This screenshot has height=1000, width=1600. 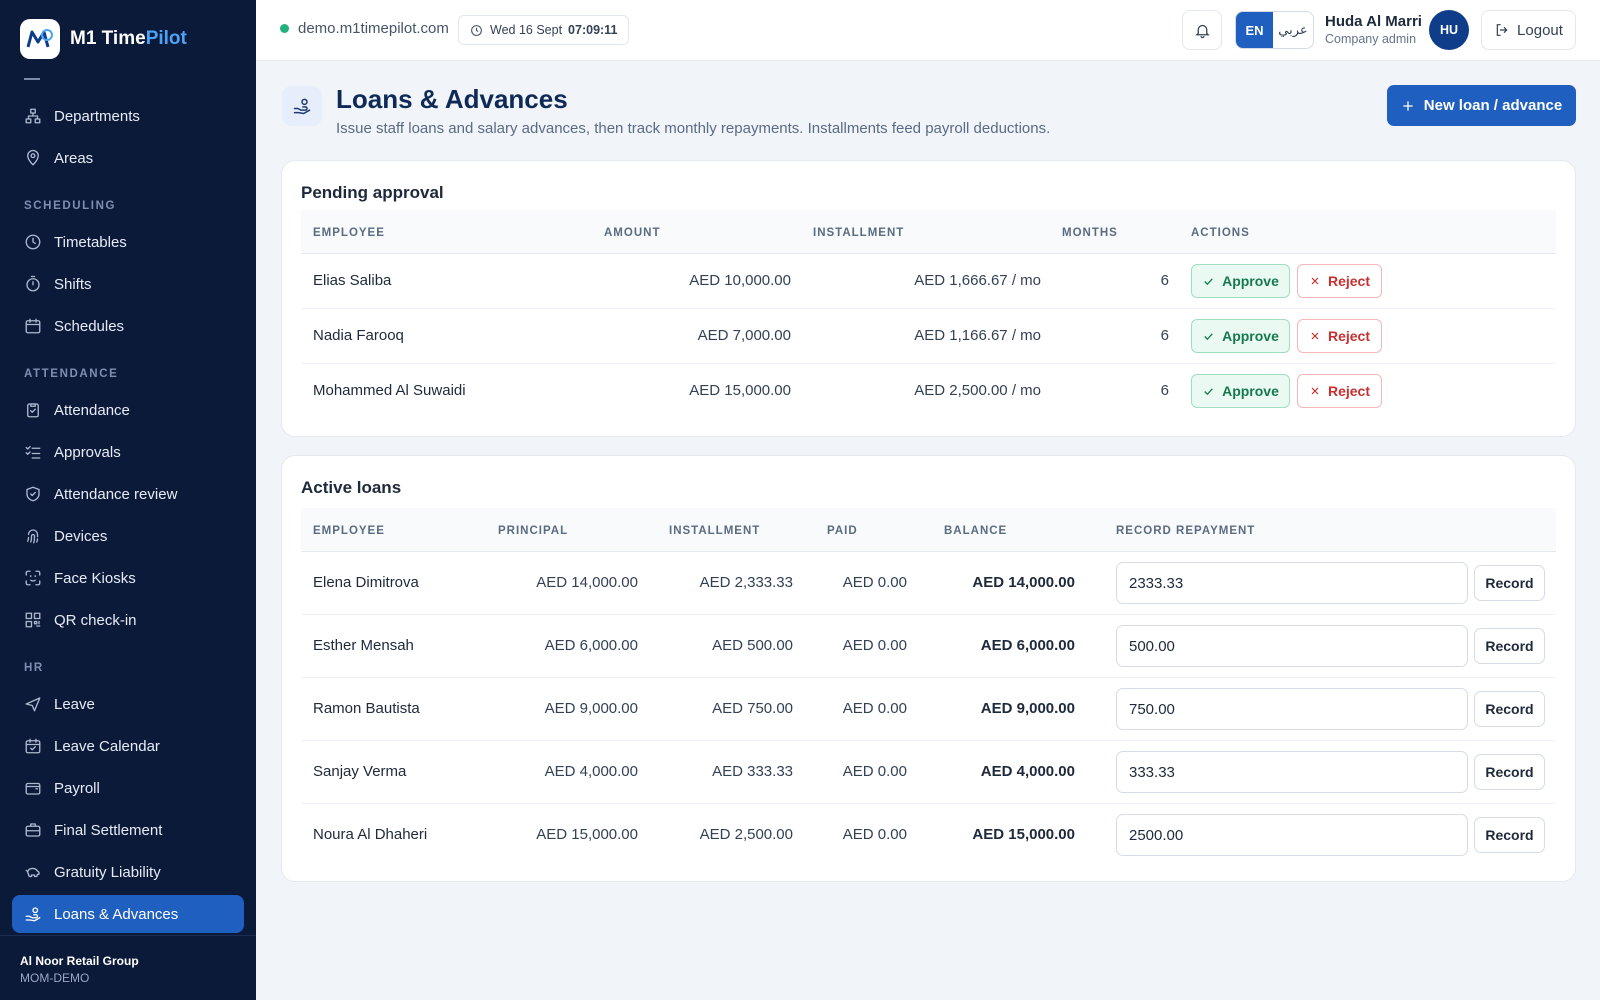 I want to click on logout-button: Logout, so click(x=1528, y=30).